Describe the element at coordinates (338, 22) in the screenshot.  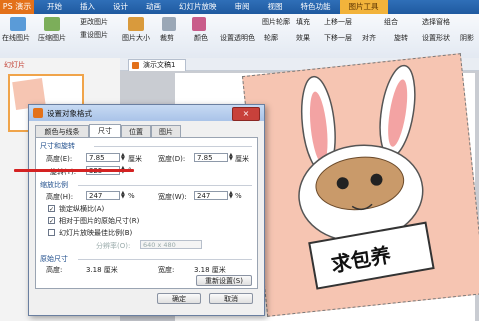
I see `ribbon-bring-forward: 上移一层` at that location.